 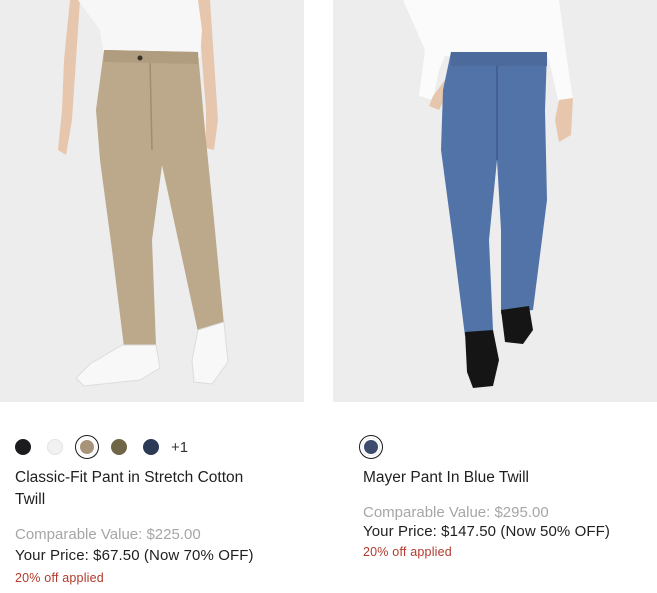 What do you see at coordinates (487, 531) in the screenshot?
I see `your-price: Your Price: $147.50 (Now 50% OFF)` at bounding box center [487, 531].